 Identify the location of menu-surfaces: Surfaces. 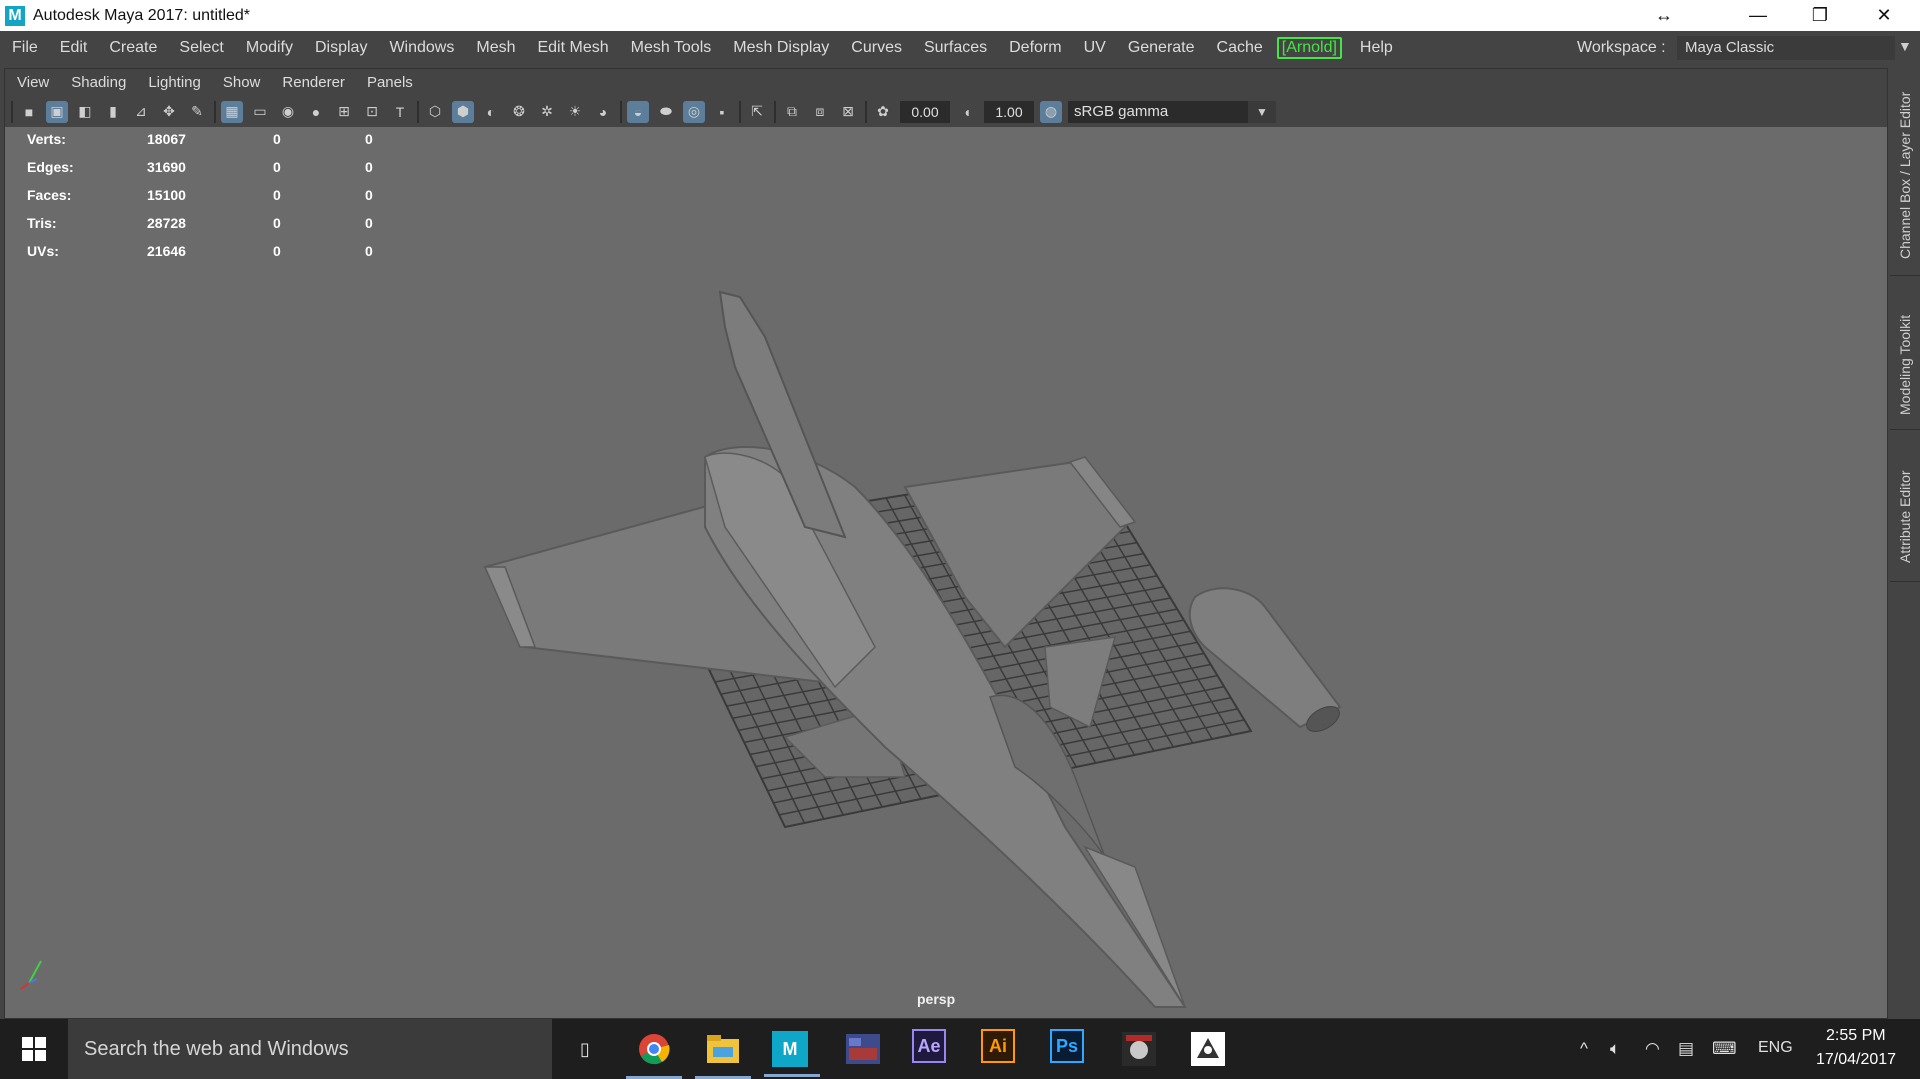
(954, 48).